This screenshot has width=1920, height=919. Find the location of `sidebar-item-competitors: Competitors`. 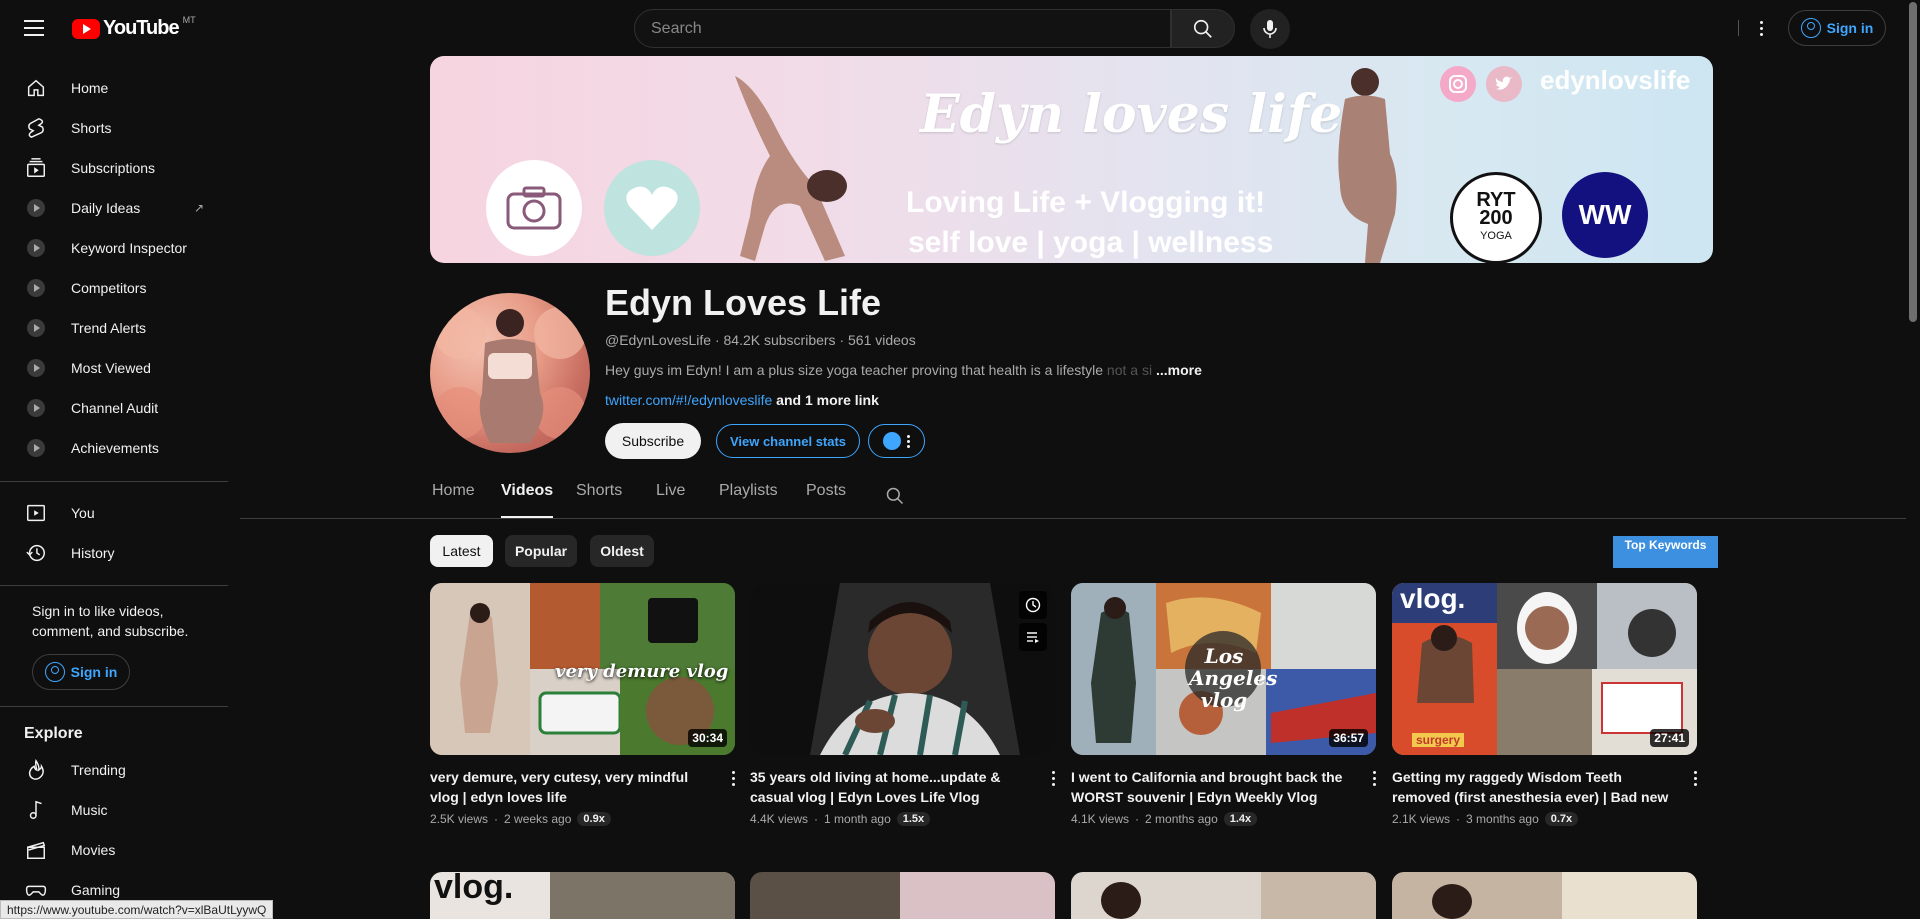

sidebar-item-competitors: Competitors is located at coordinates (114, 288).